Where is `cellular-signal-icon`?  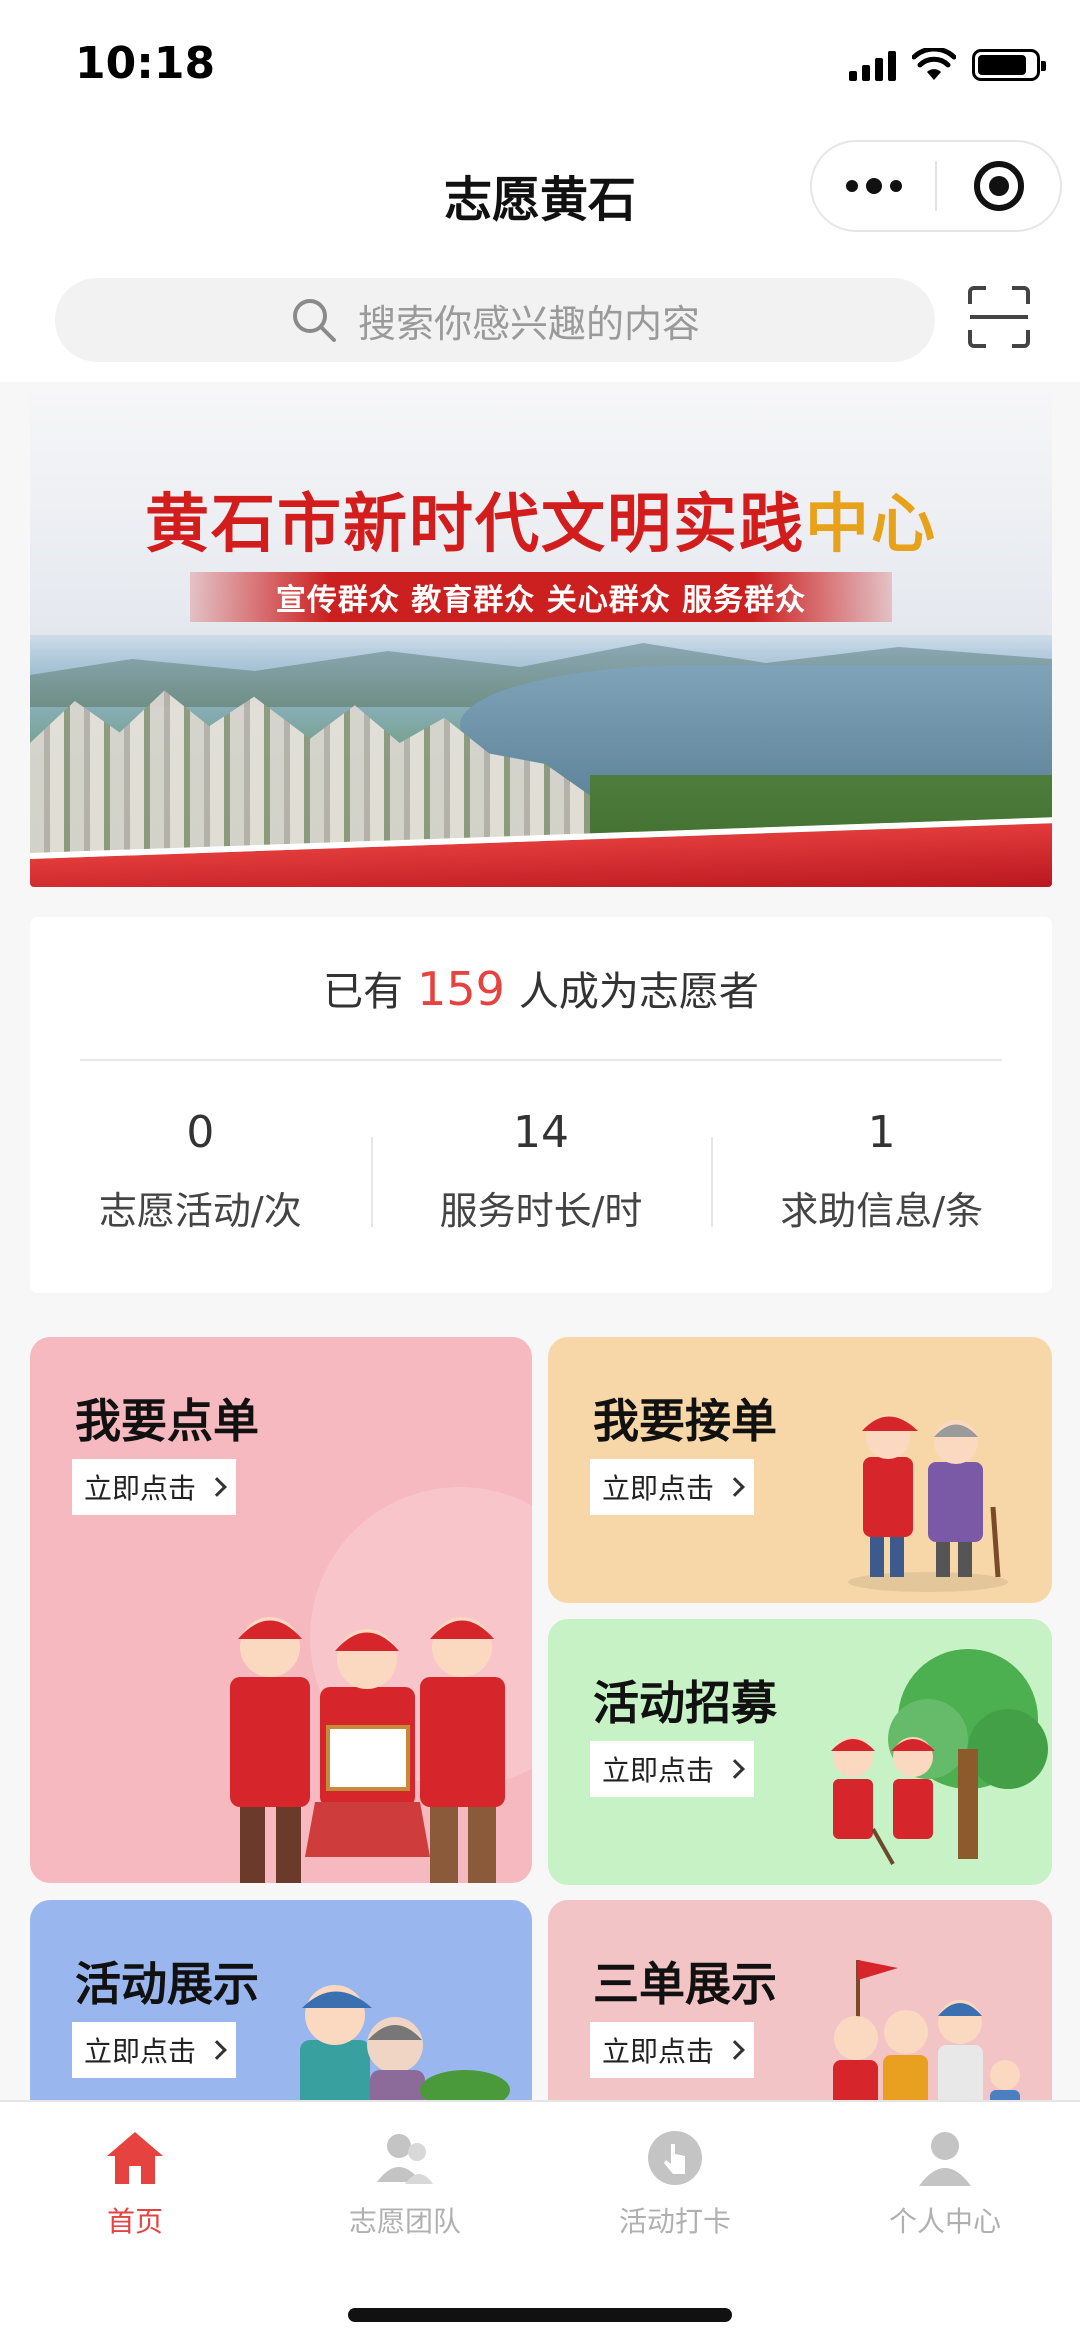 cellular-signal-icon is located at coordinates (872, 65).